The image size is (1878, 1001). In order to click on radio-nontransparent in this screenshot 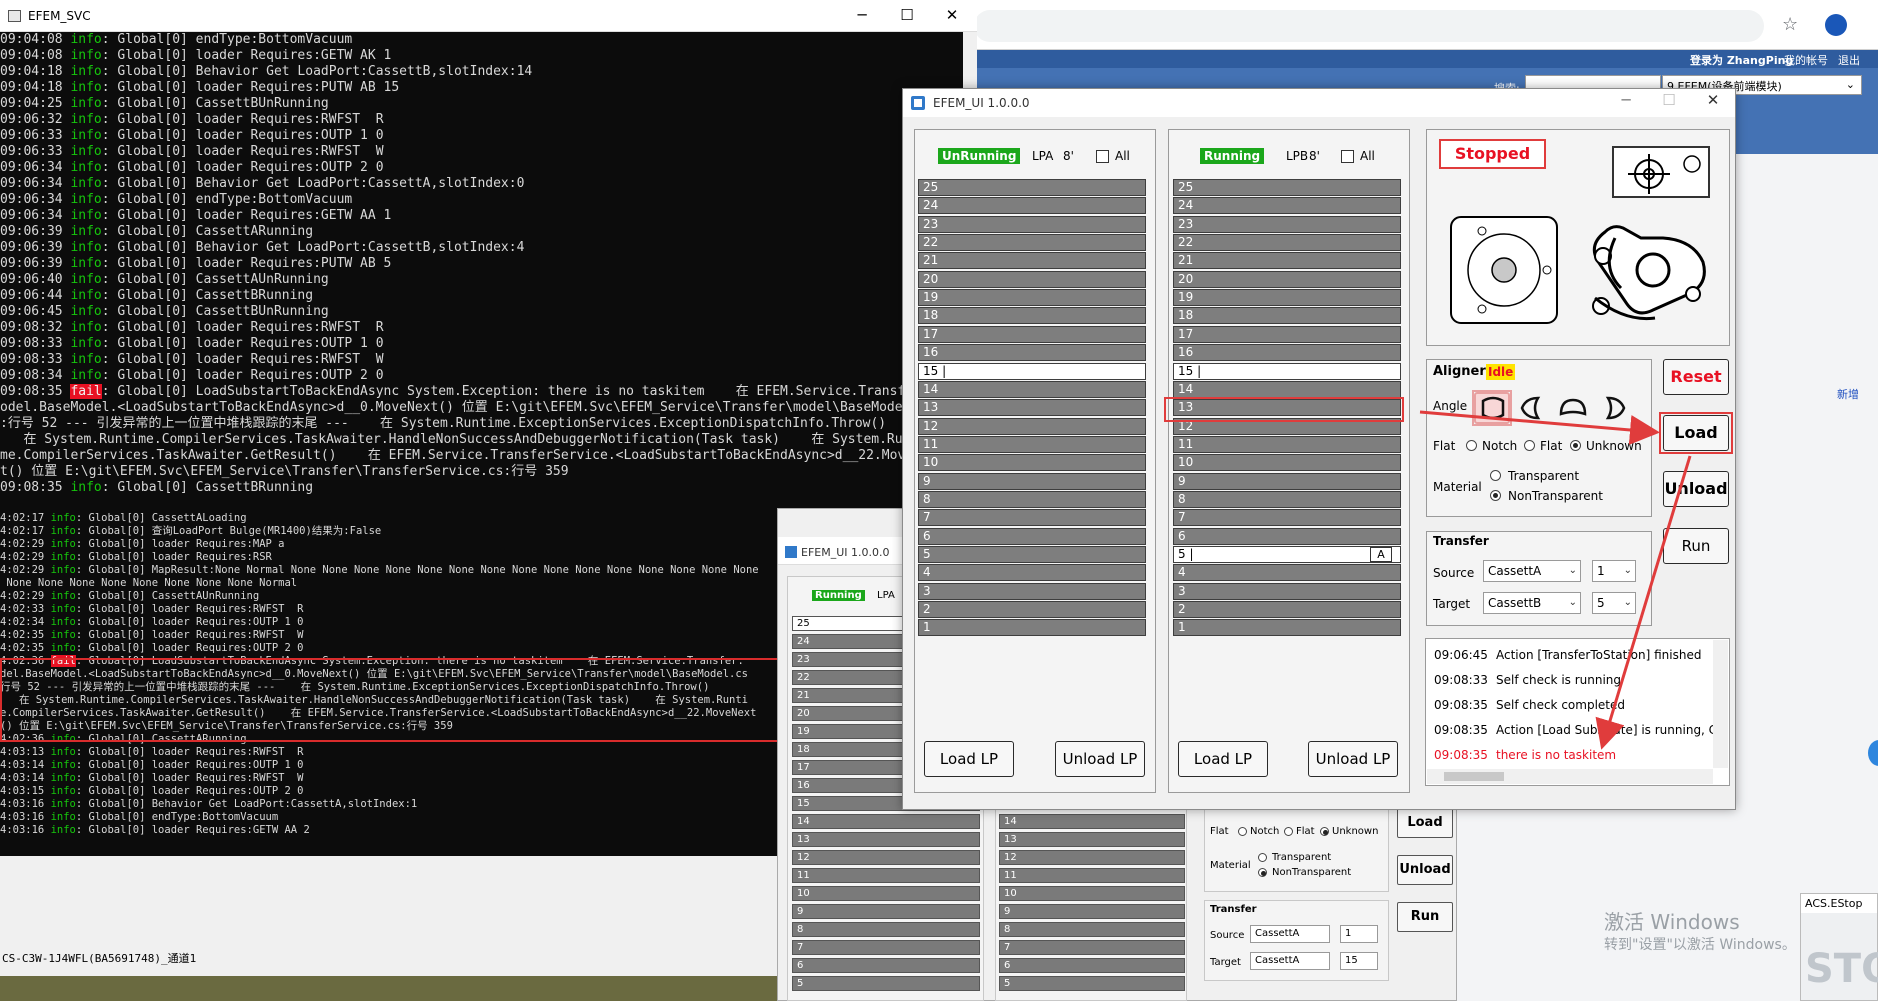, I will do `click(1495, 495)`.